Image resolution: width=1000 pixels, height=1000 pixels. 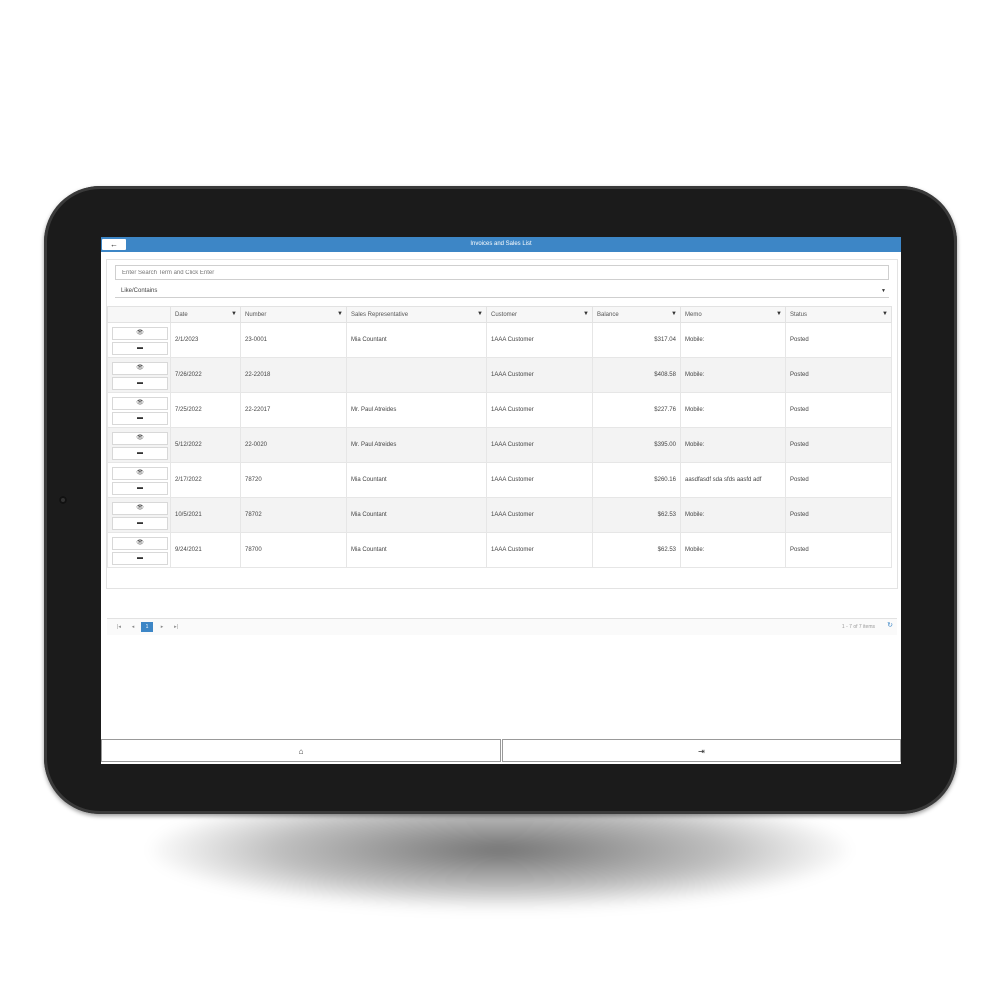 I want to click on cell-number: 78702, so click(x=293, y=515).